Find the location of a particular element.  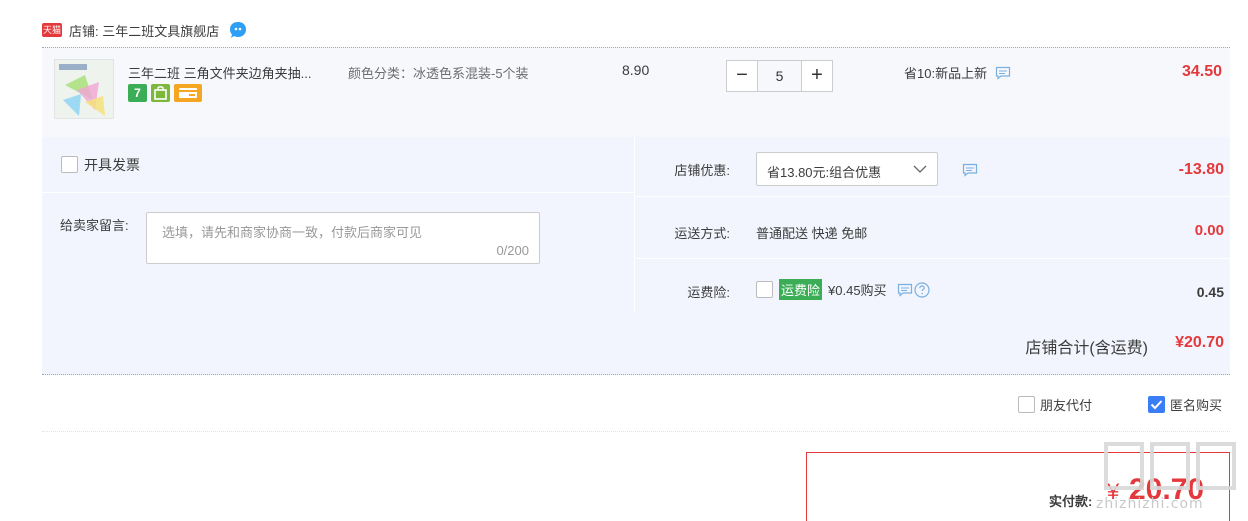

seller-memo-placeholder: 选填，请先和商家协商一致，付款后商家可见 is located at coordinates (292, 232).